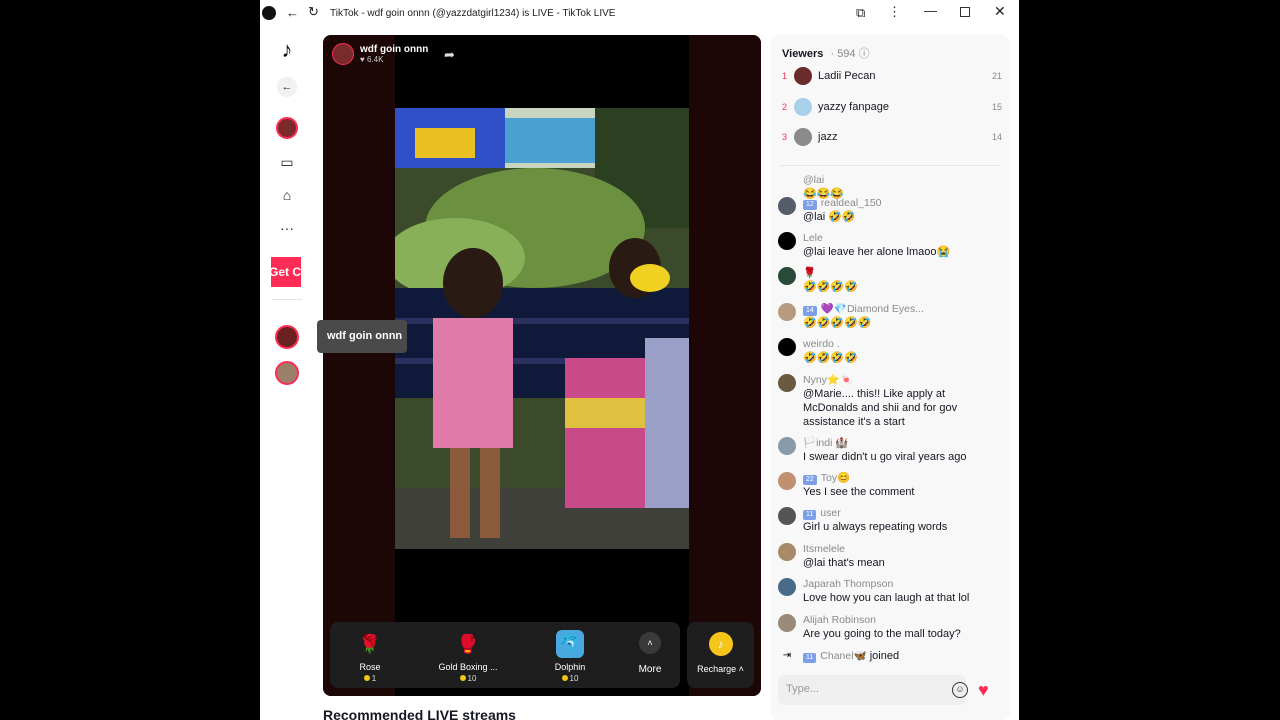 The width and height of the screenshot is (1280, 720). I want to click on level-badge: 22, so click(810, 480).